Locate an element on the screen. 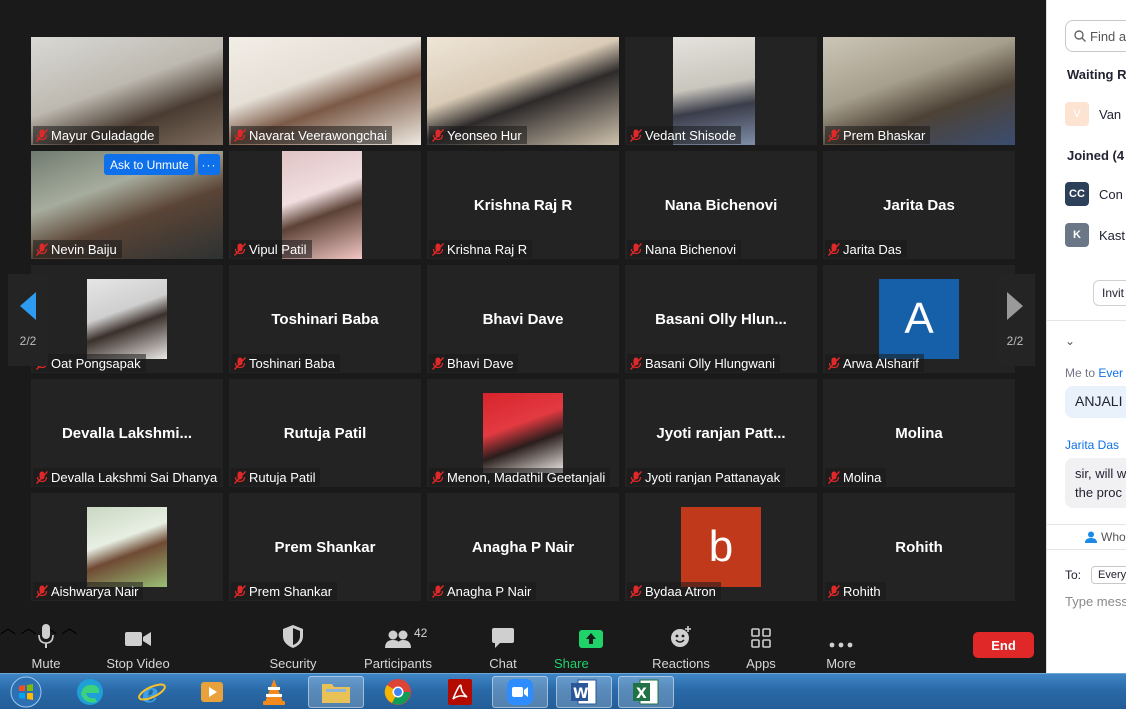  participant-tile: Navarat Veerawongchai is located at coordinates (325, 91).